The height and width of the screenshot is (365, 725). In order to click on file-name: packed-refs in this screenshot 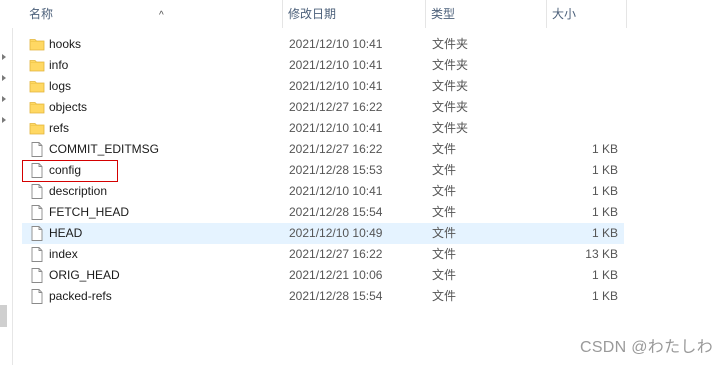, I will do `click(80, 296)`.